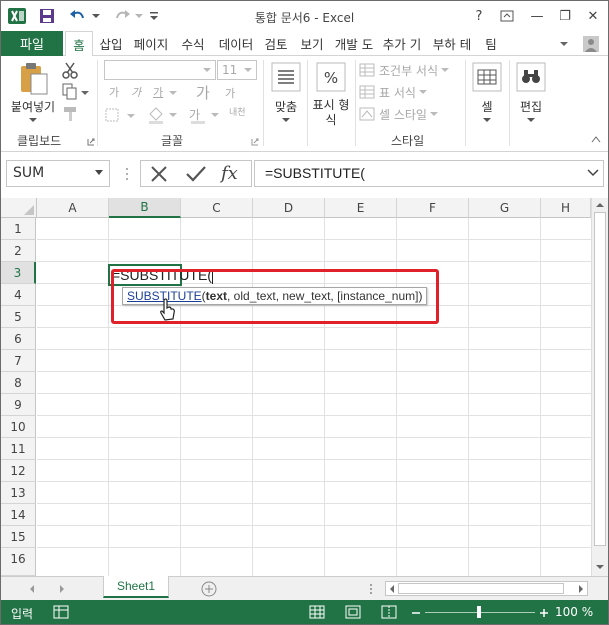  I want to click on scroll-left-icon, so click(392, 589).